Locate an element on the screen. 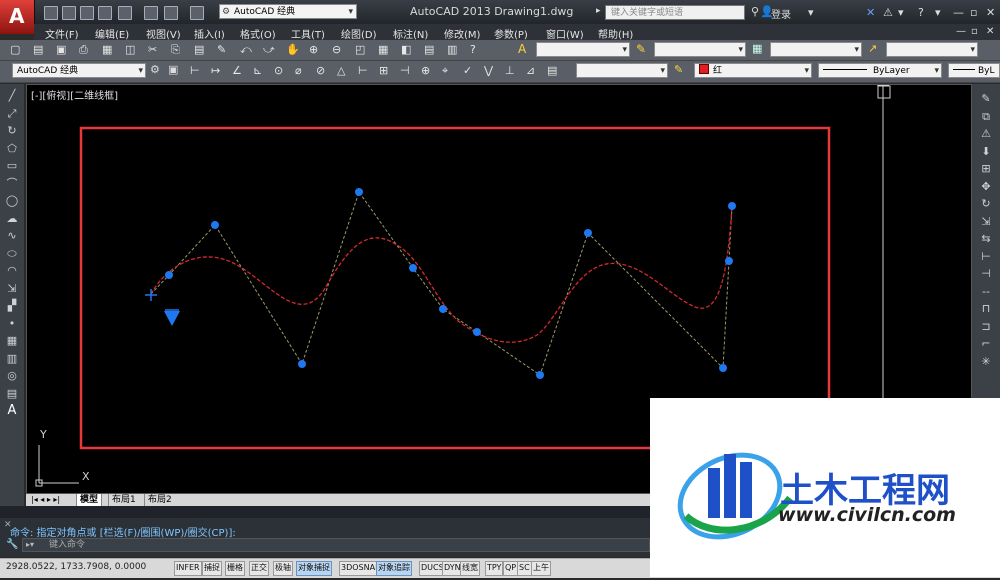  modify-tool-icon: ✳ is located at coordinates (986, 361).